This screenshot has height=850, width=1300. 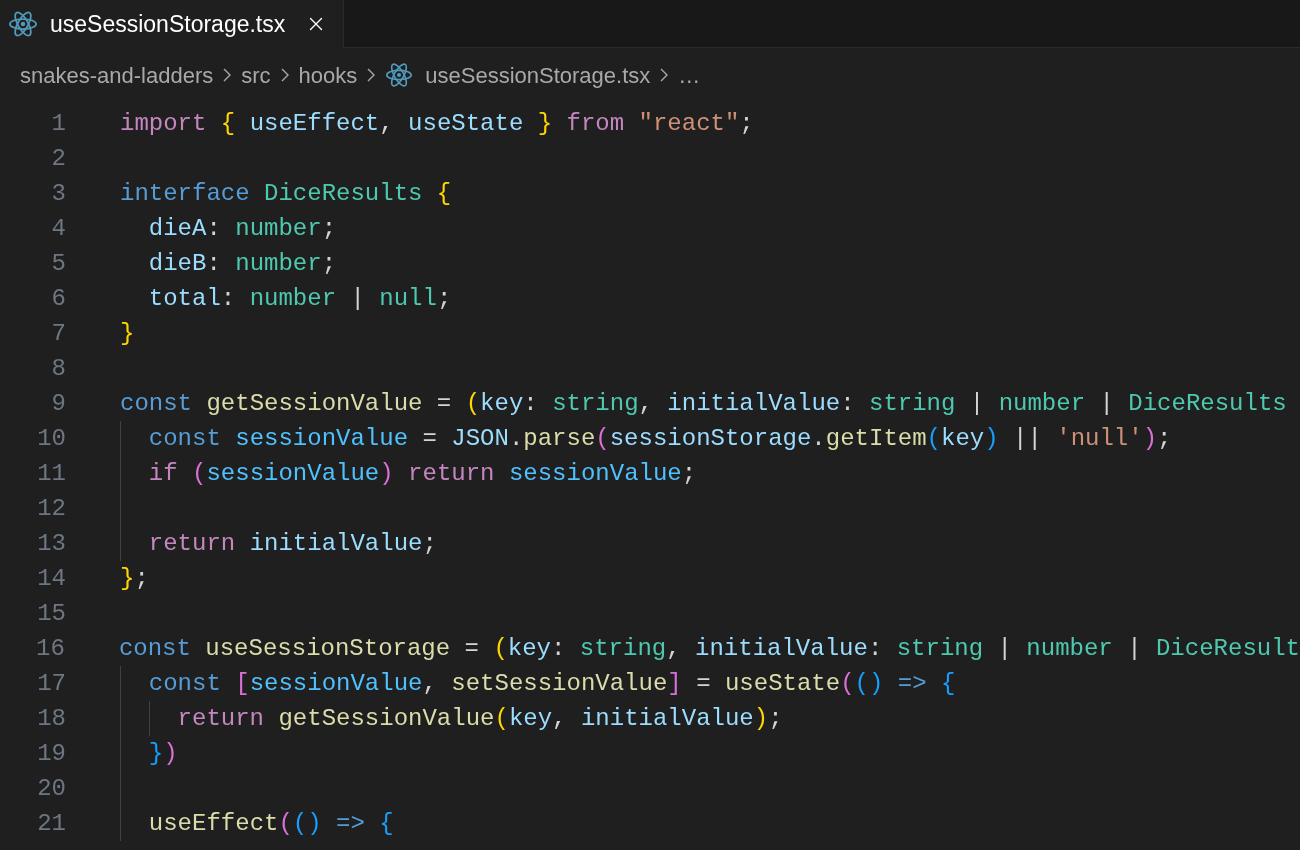 What do you see at coordinates (292, 543) in the screenshot?
I see `code-line: return initialValue;` at bounding box center [292, 543].